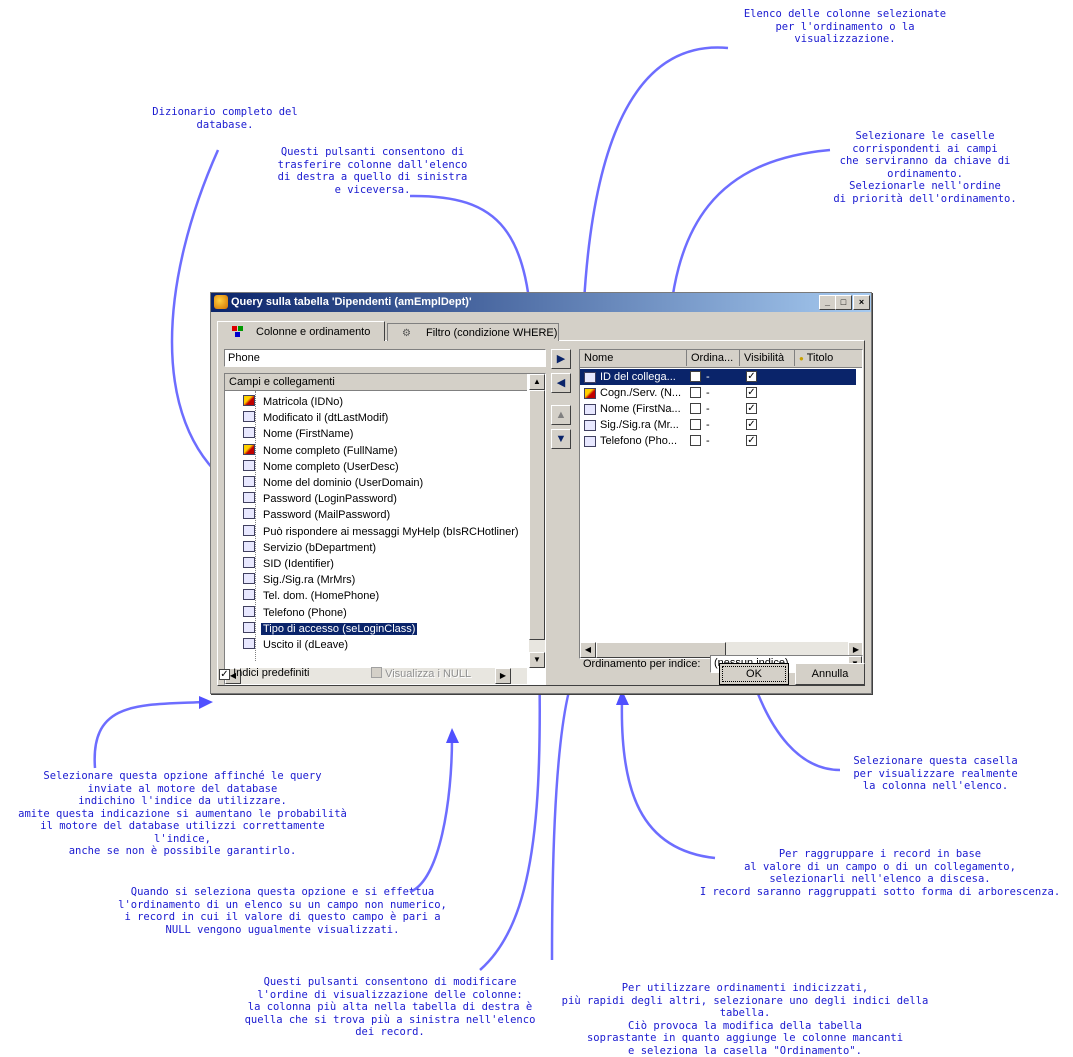  What do you see at coordinates (561, 415) in the screenshot?
I see `move-up-button: ▲` at bounding box center [561, 415].